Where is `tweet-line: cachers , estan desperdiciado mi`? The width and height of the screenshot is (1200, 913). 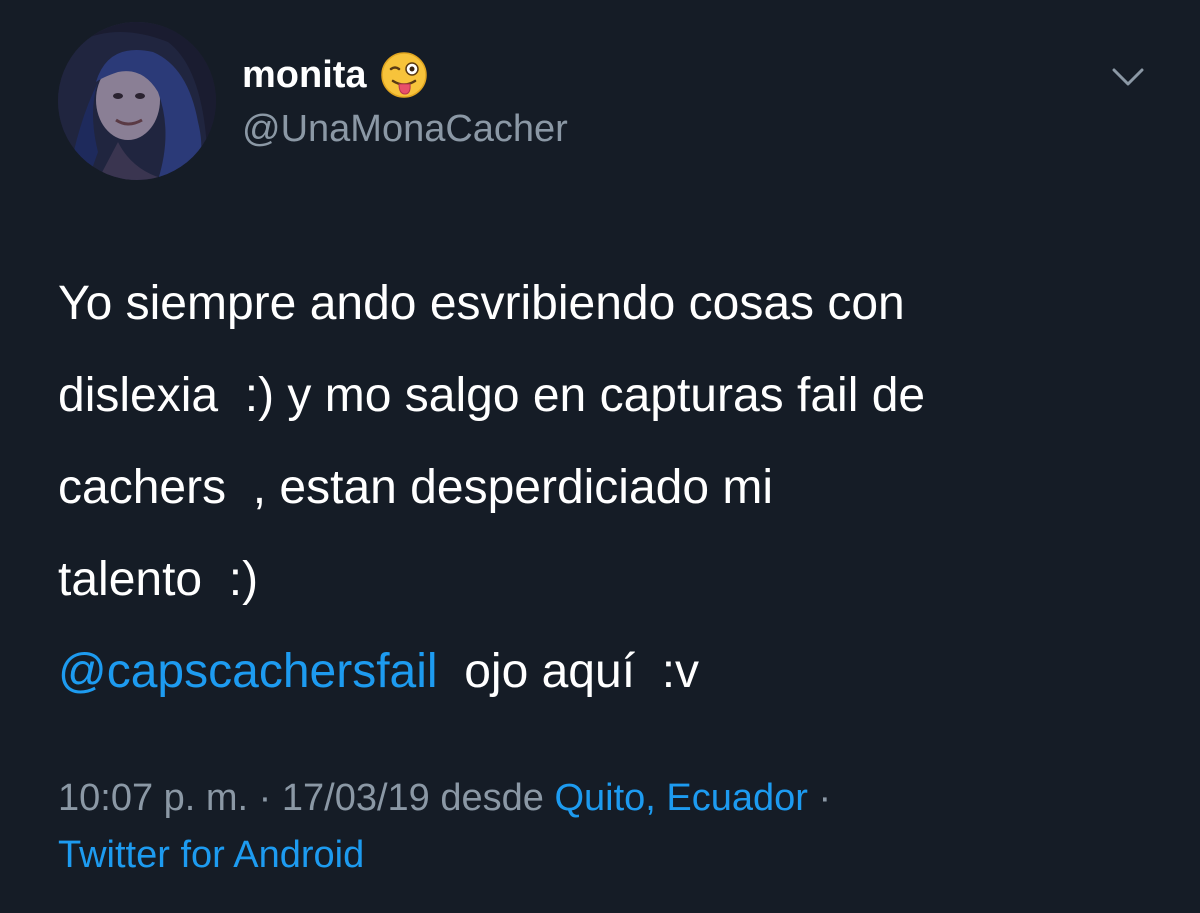
tweet-line: cachers , estan desperdiciado mi is located at coordinates (416, 487).